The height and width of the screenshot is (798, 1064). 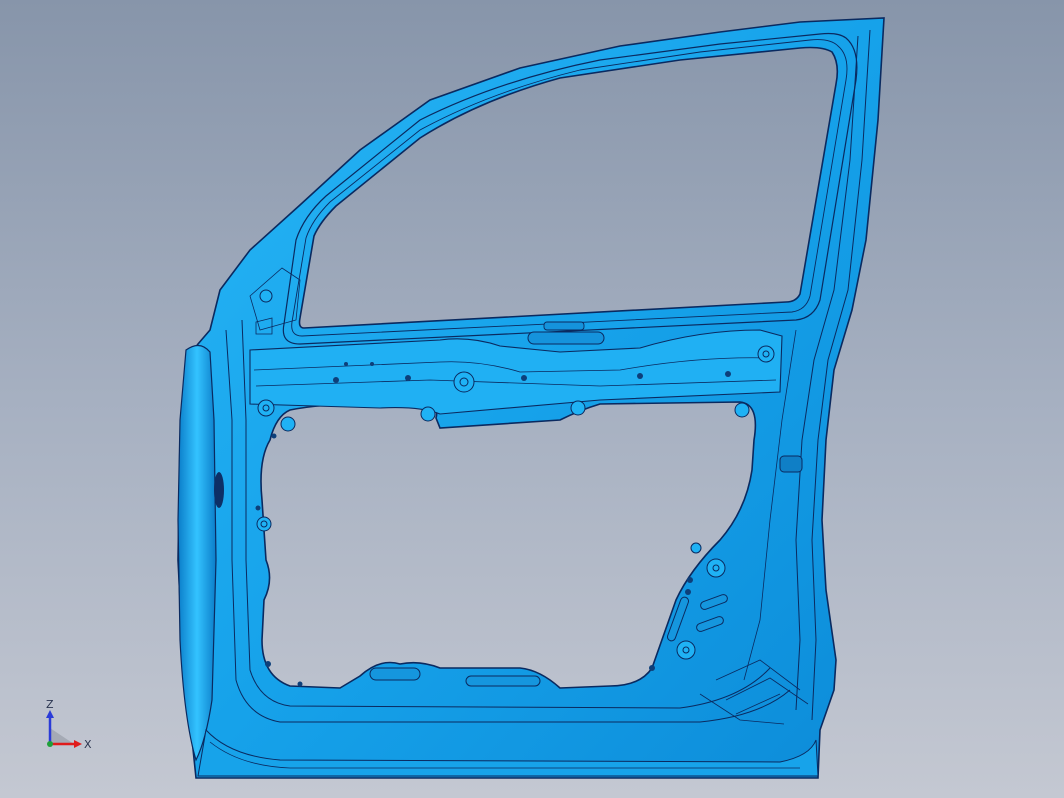 I want to click on x-axis-arrow, so click(x=78, y=744).